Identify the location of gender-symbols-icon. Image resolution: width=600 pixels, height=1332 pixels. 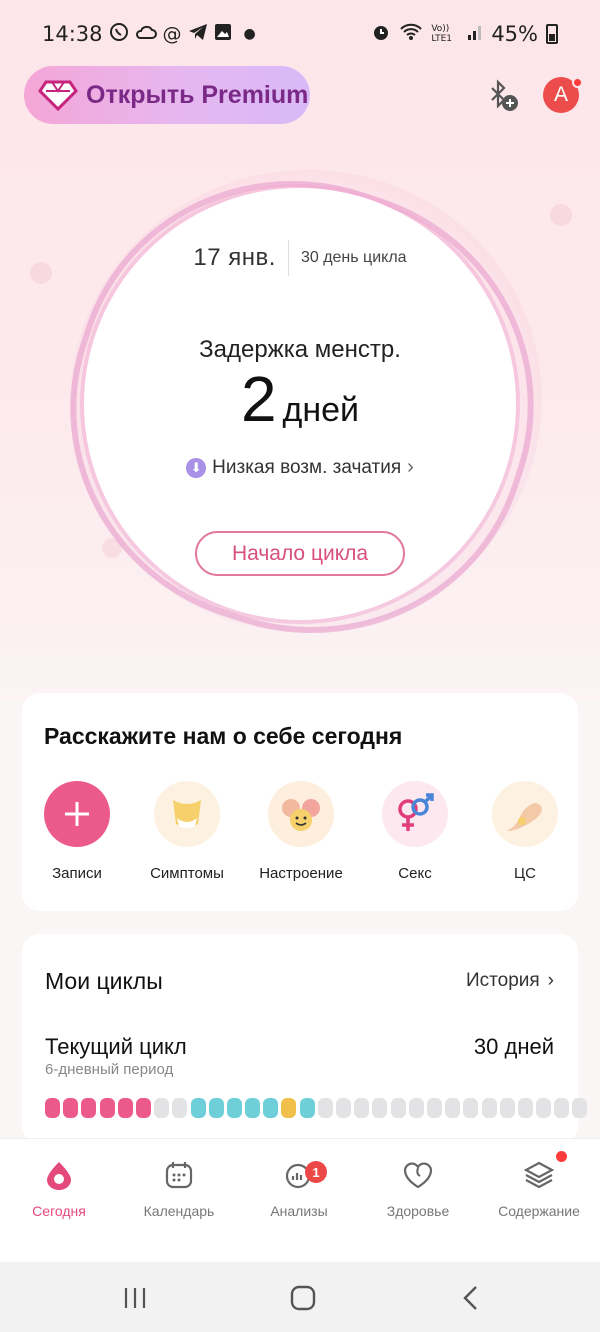
(415, 814).